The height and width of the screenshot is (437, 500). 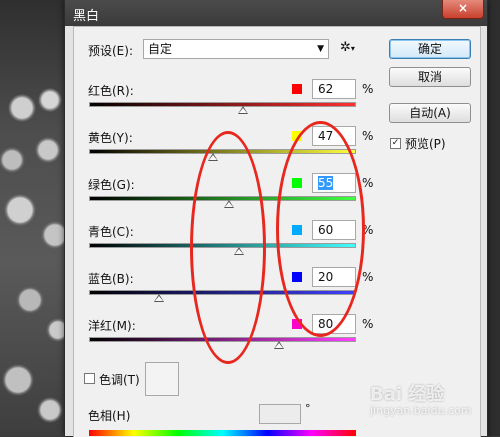 I want to click on annotation-ellipse-sliders, so click(x=228, y=247).